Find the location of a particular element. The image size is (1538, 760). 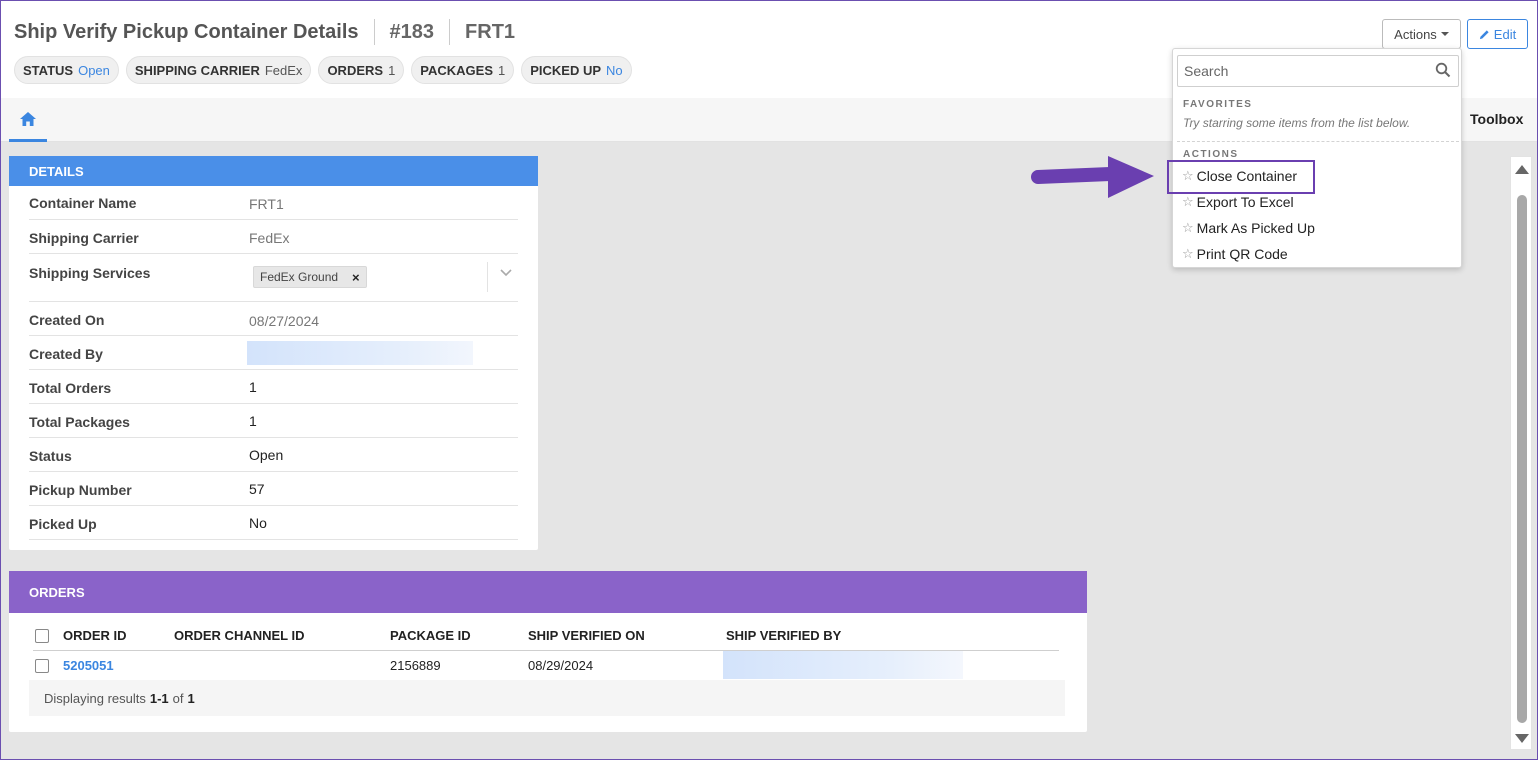

pill-key: SHIPPING CARRIER is located at coordinates (197, 70).